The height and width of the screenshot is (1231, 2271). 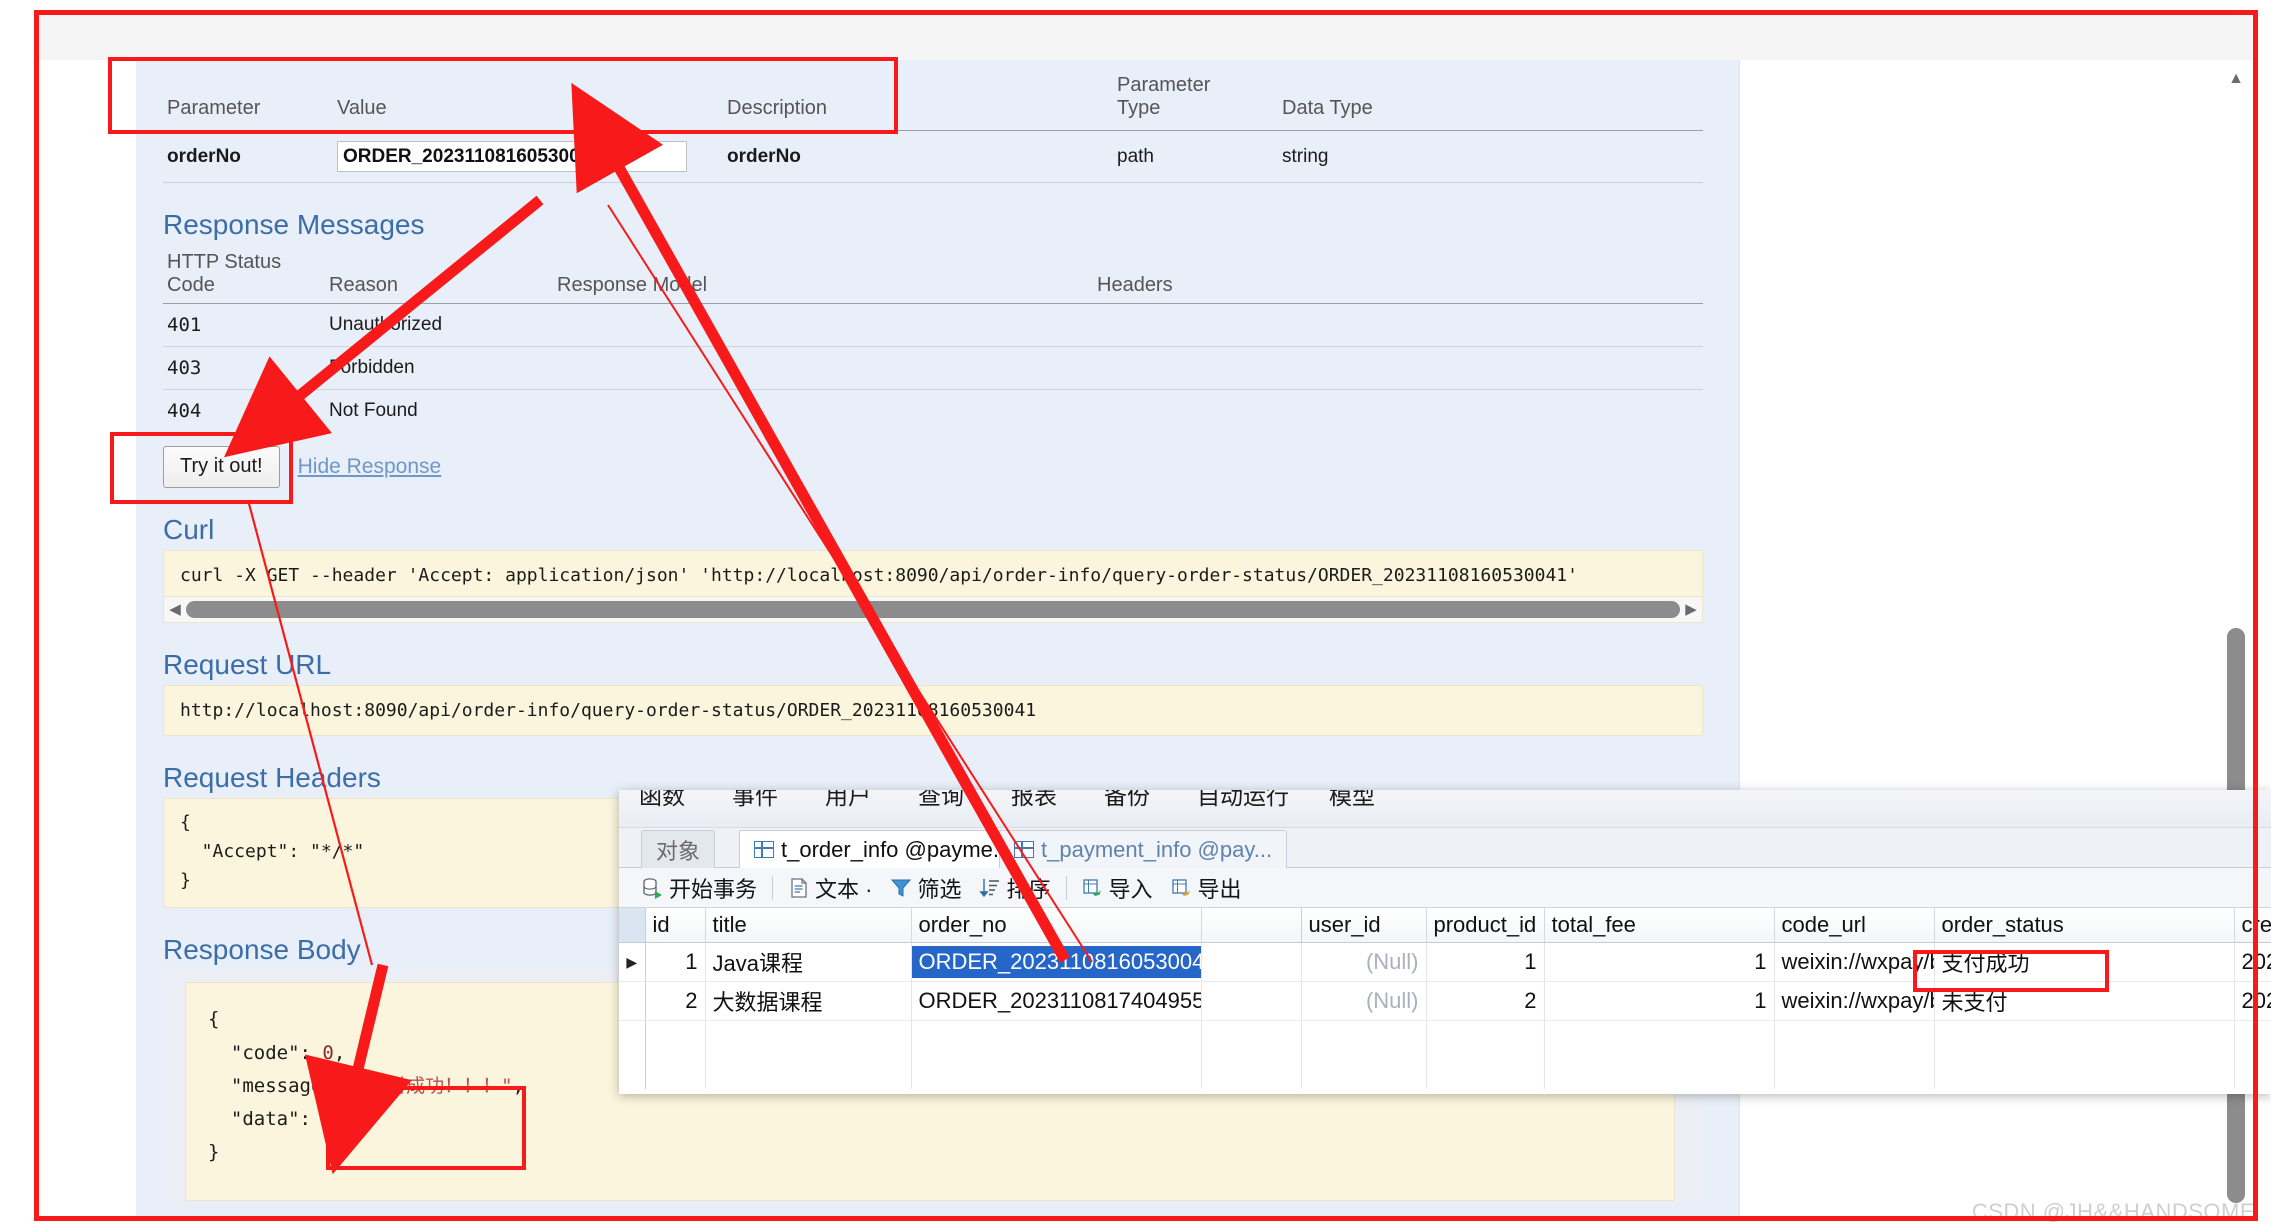 What do you see at coordinates (2252, 925) in the screenshot?
I see `col-create-time: create_time` at bounding box center [2252, 925].